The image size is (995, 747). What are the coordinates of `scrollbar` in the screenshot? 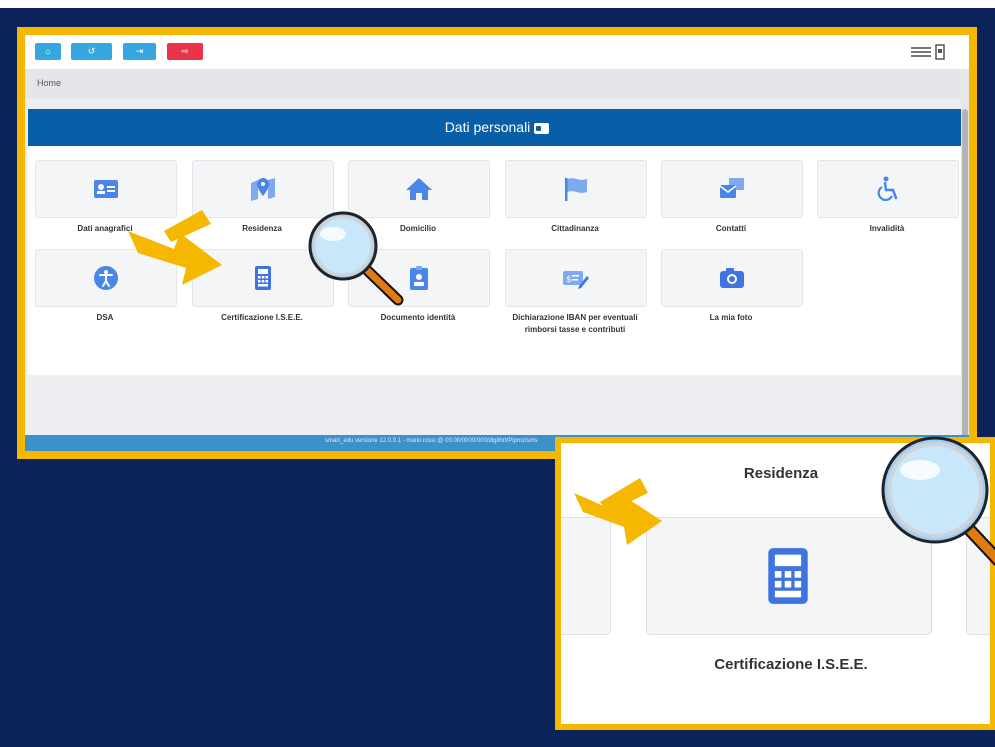 It's located at (965, 254).